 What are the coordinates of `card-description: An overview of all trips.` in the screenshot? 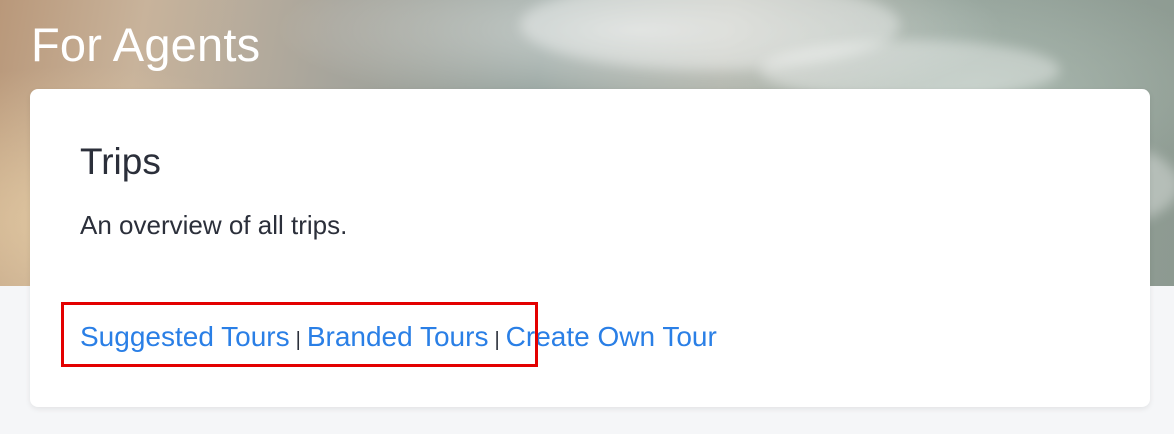 It's located at (214, 225).